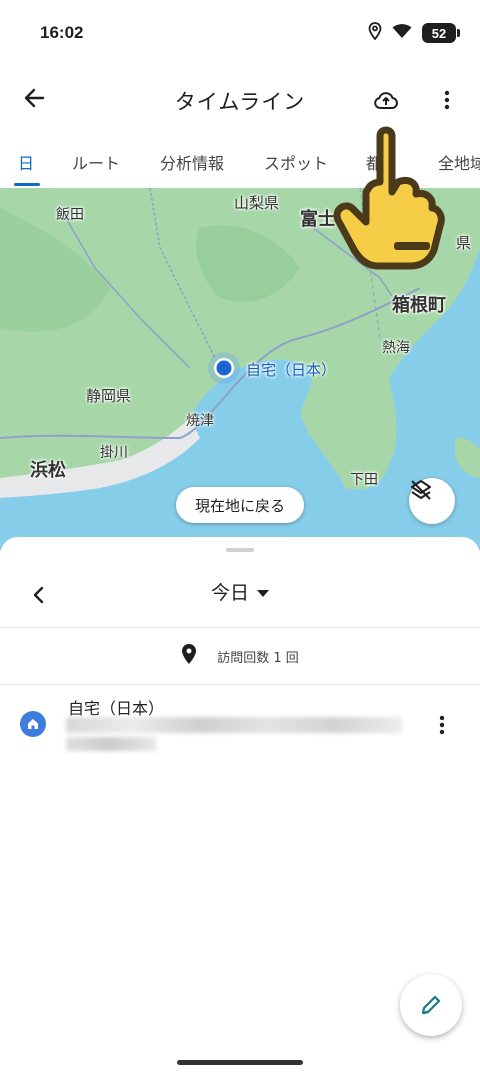 The width and height of the screenshot is (480, 1077). I want to click on more-options-button, so click(447, 100).